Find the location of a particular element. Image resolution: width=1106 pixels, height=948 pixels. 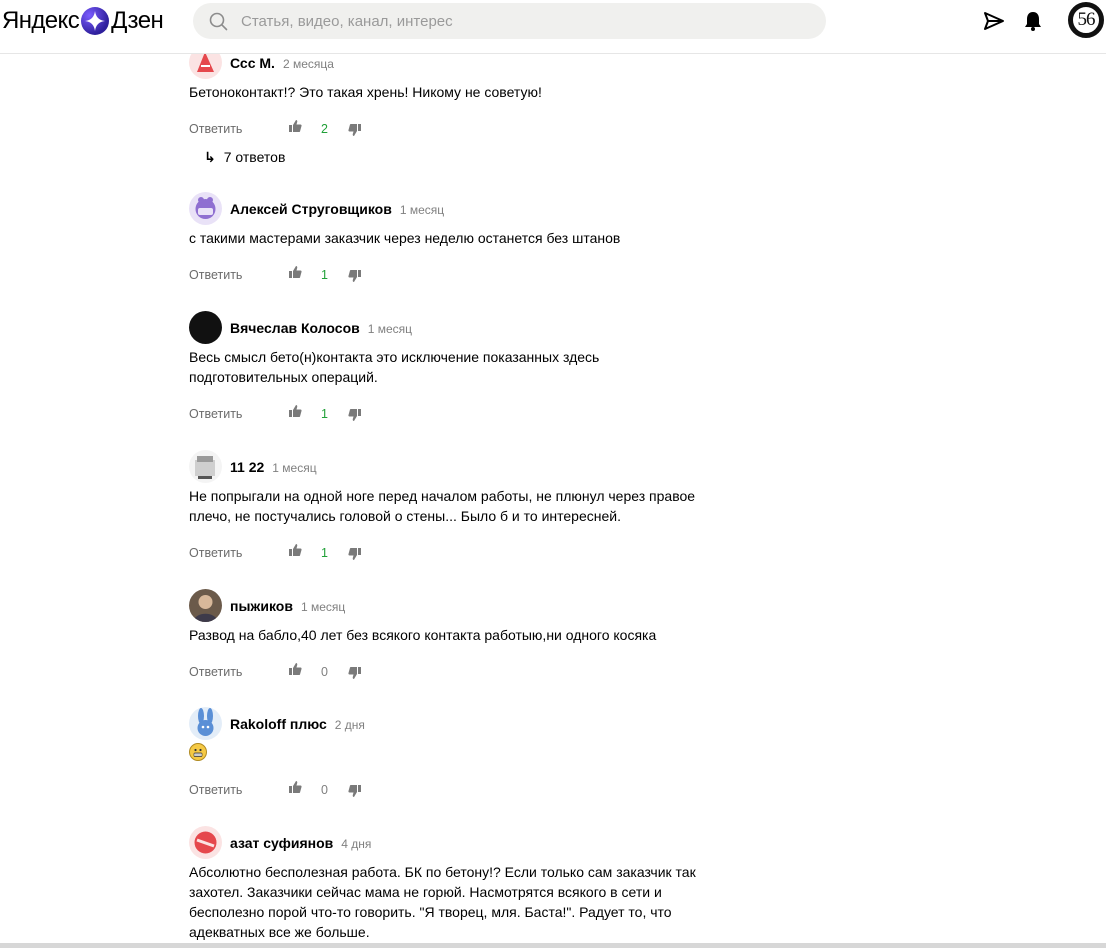

author-name: азат суфиянов is located at coordinates (281, 843).